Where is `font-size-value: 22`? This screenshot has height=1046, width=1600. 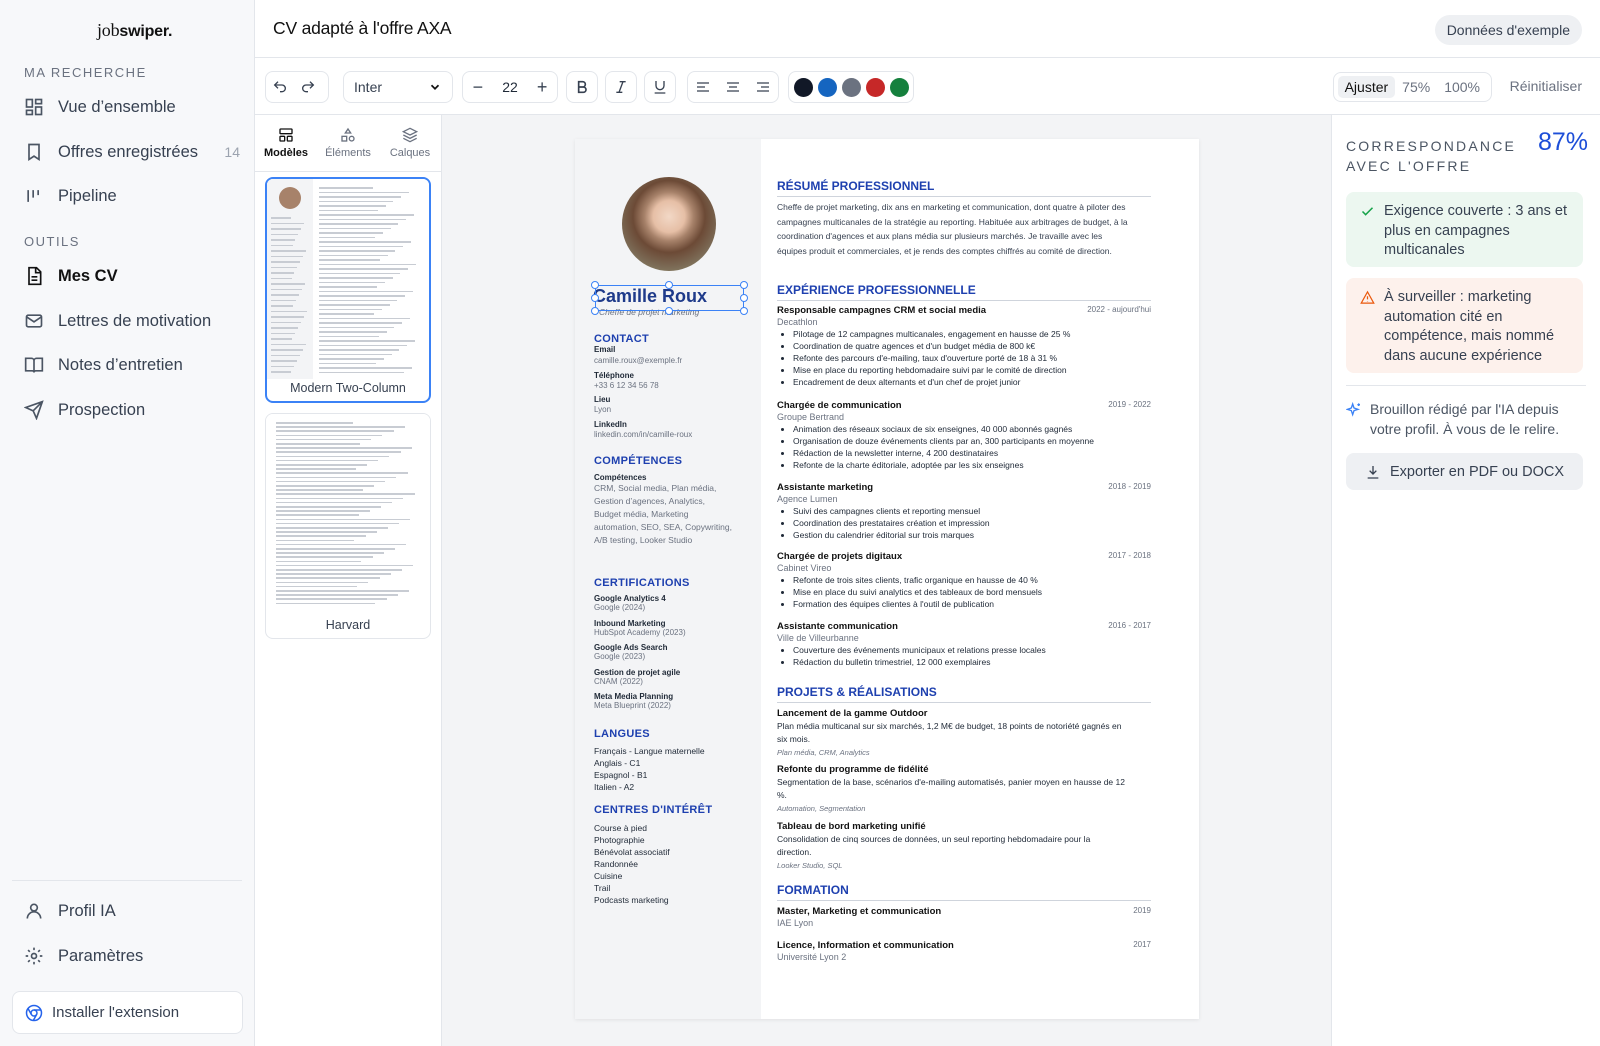 font-size-value: 22 is located at coordinates (510, 87).